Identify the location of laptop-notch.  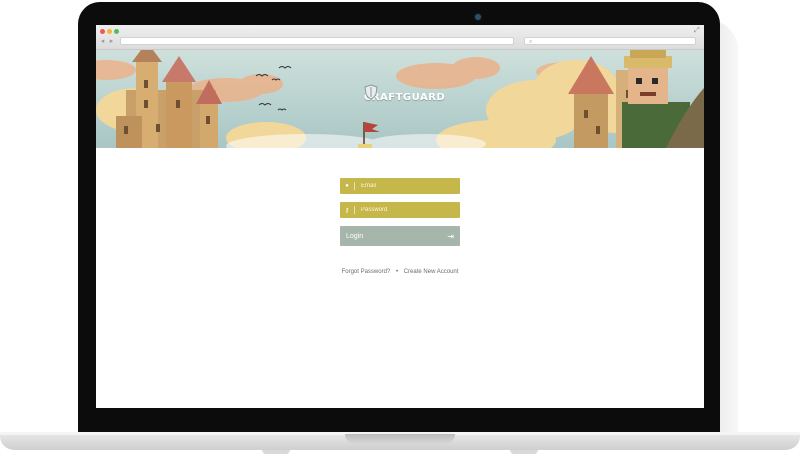
(400, 439).